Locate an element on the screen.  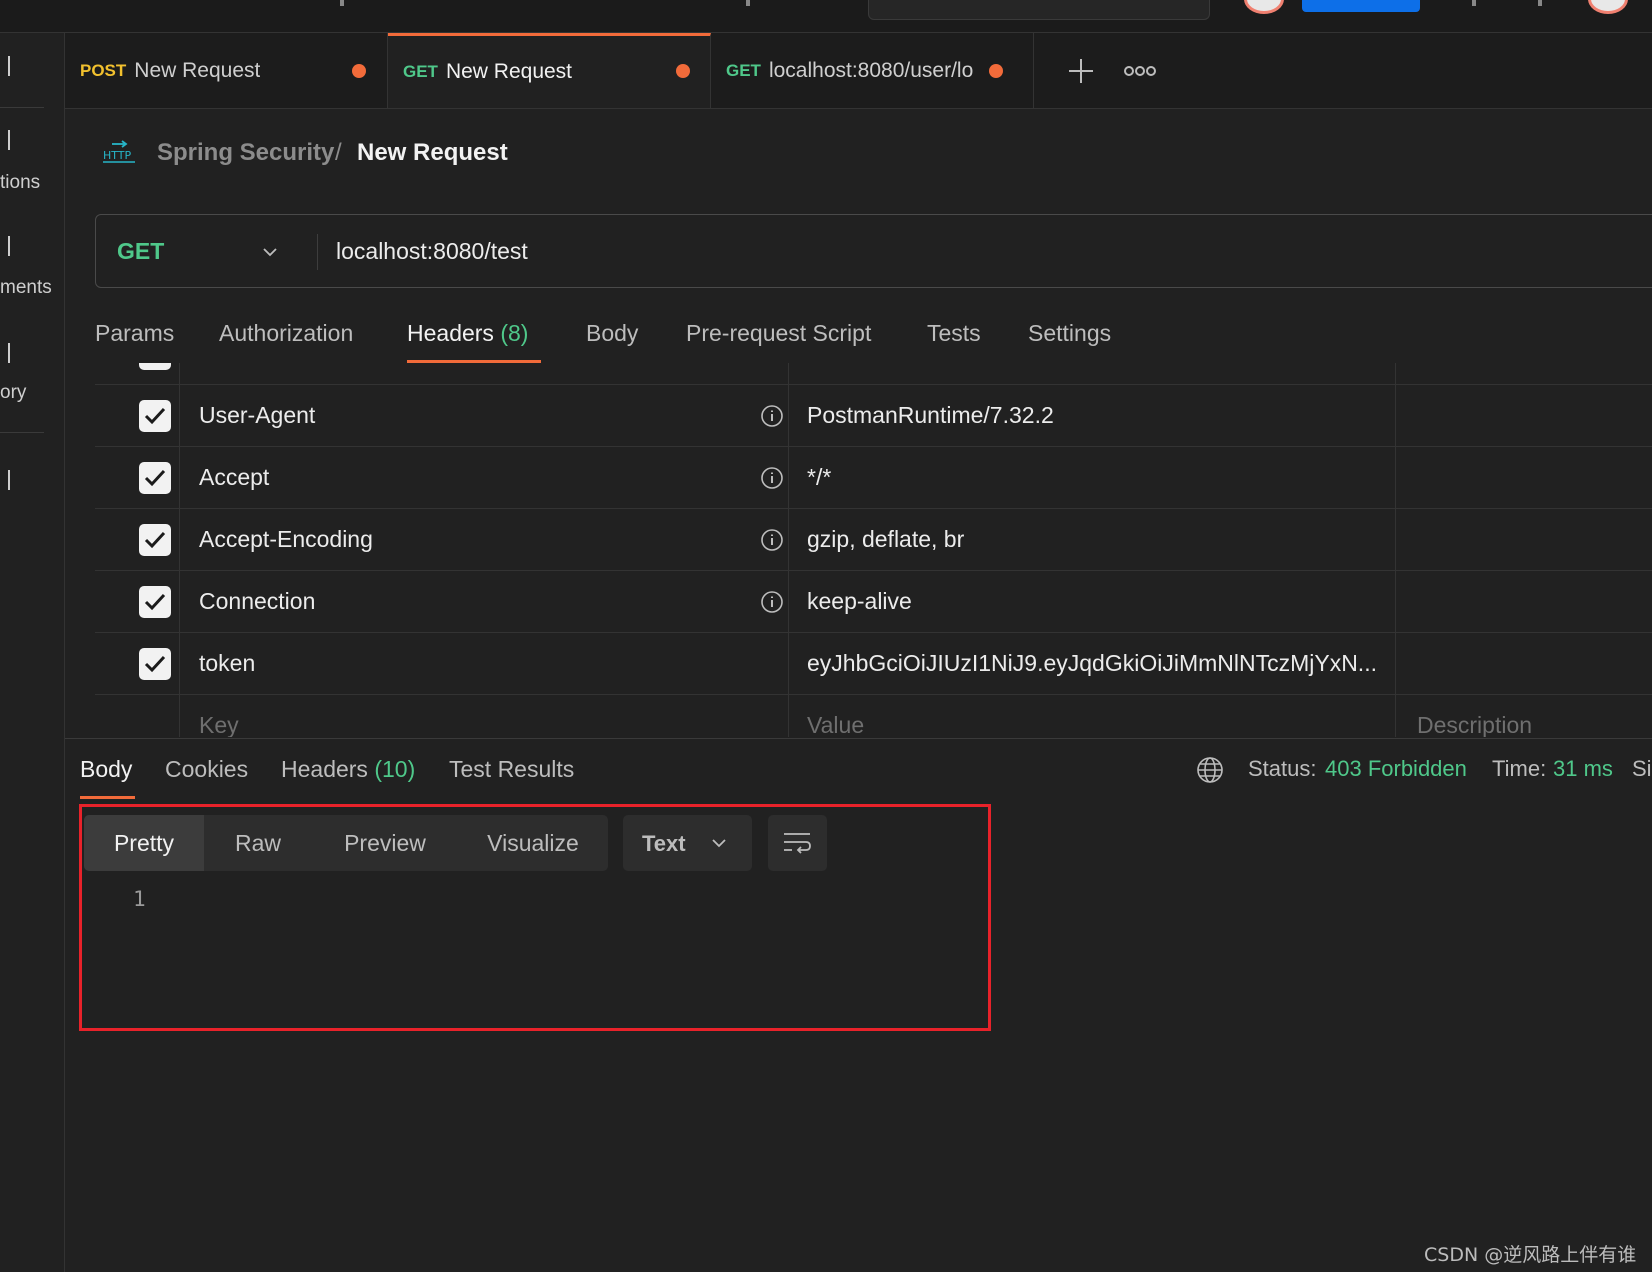
url-divider is located at coordinates (317, 252).